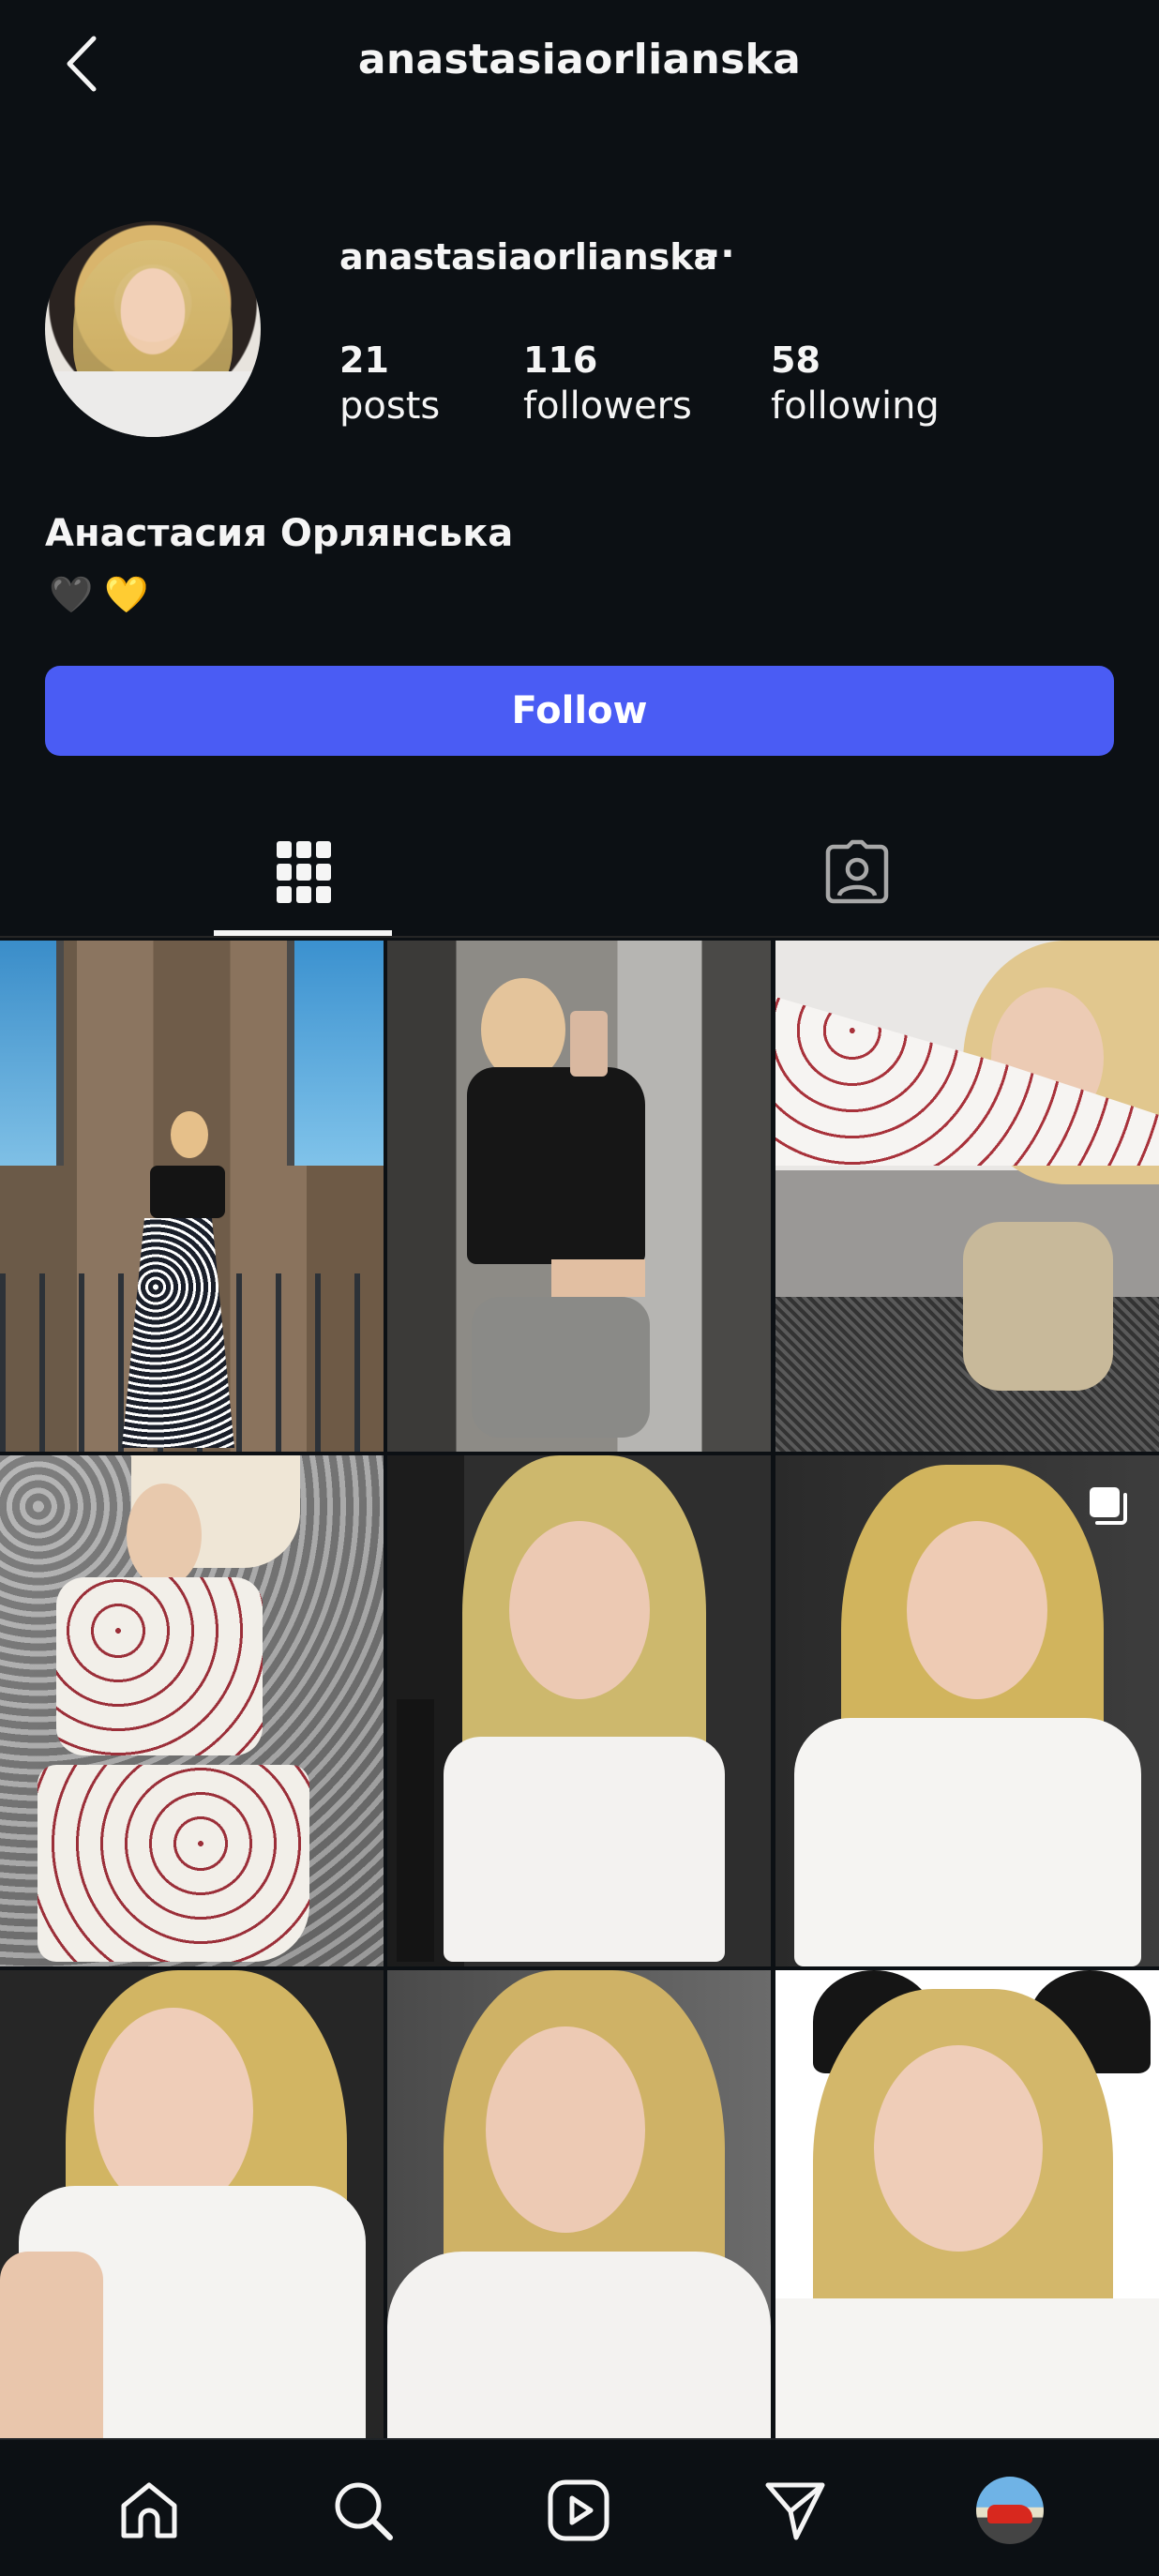 The width and height of the screenshot is (1159, 2576). Describe the element at coordinates (579, 59) in the screenshot. I see `header-title: anastasiaorlianska` at that location.